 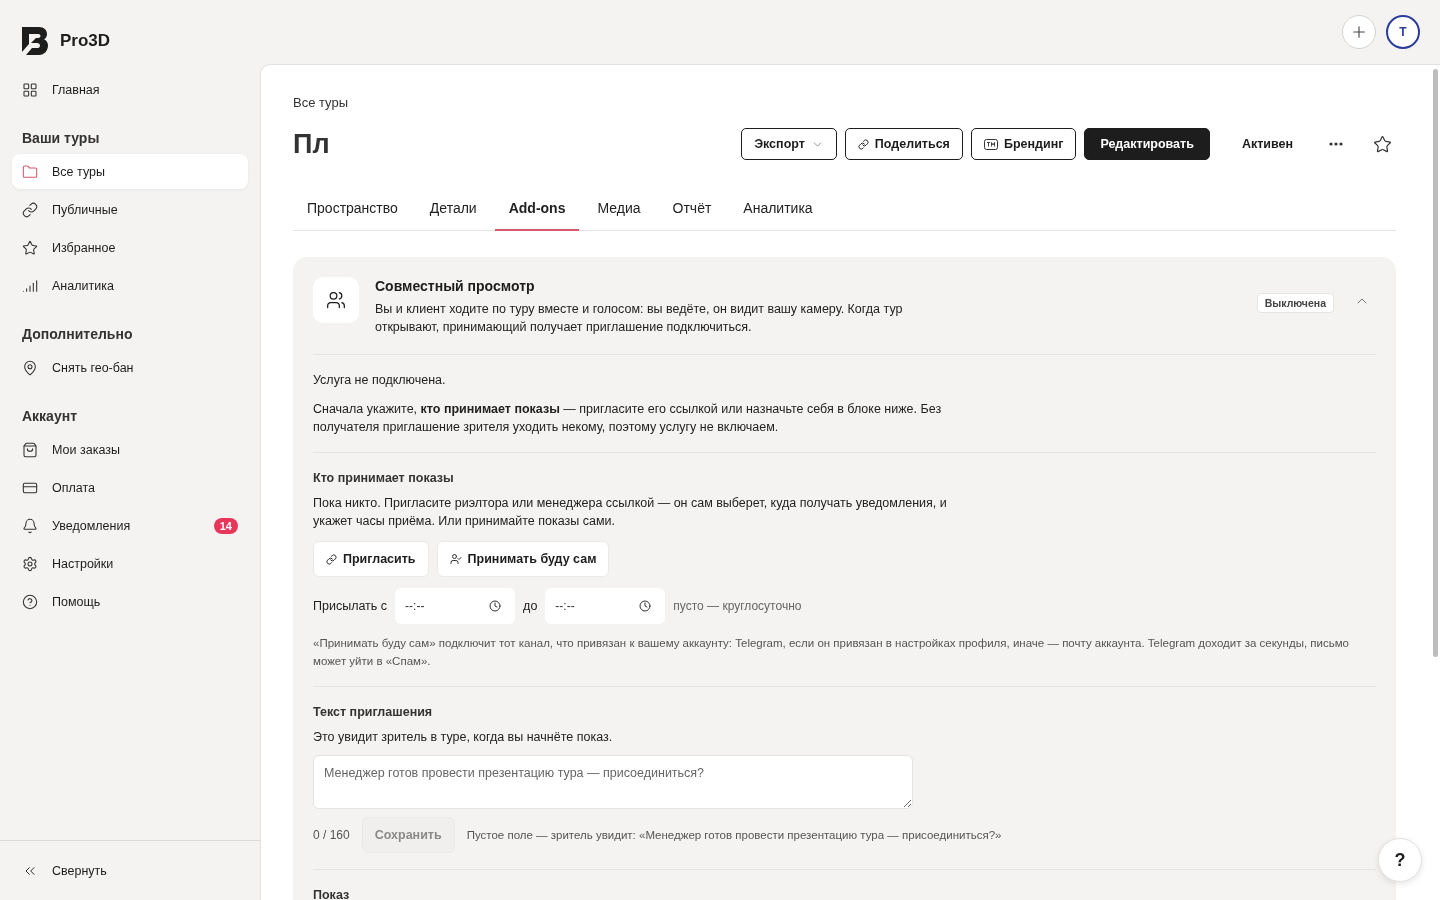 I want to click on sidebar-section-title: Ваши туры, so click(x=61, y=138).